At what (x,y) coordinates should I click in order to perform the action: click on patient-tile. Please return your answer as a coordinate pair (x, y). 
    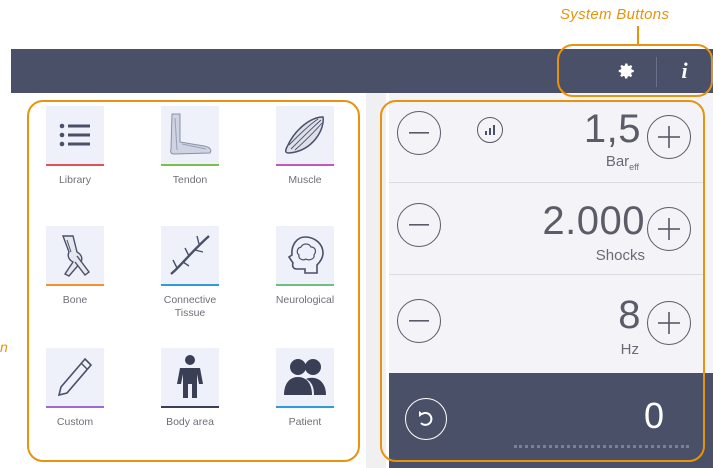
    Looking at the image, I should click on (305, 377).